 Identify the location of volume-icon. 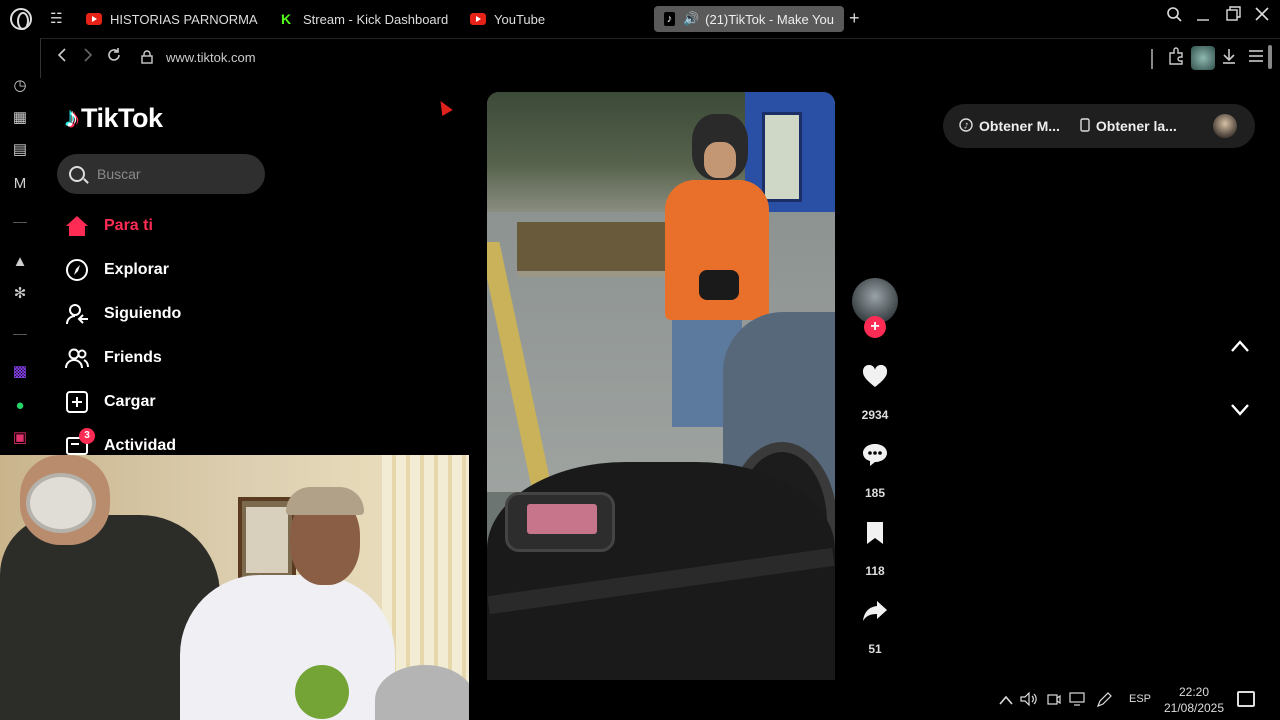
(1029, 700).